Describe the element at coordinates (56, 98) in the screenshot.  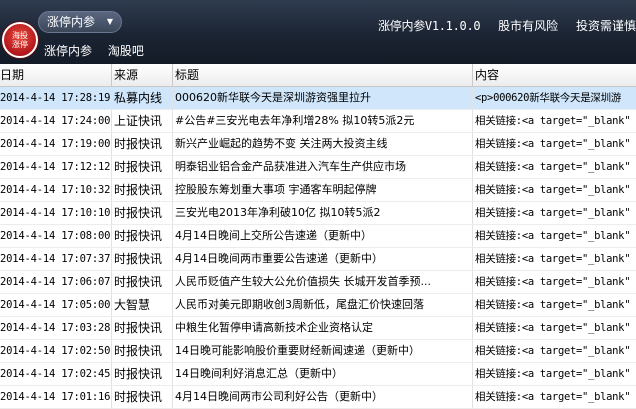
I see `date-cell: 2014-4-14 17:28:19` at that location.